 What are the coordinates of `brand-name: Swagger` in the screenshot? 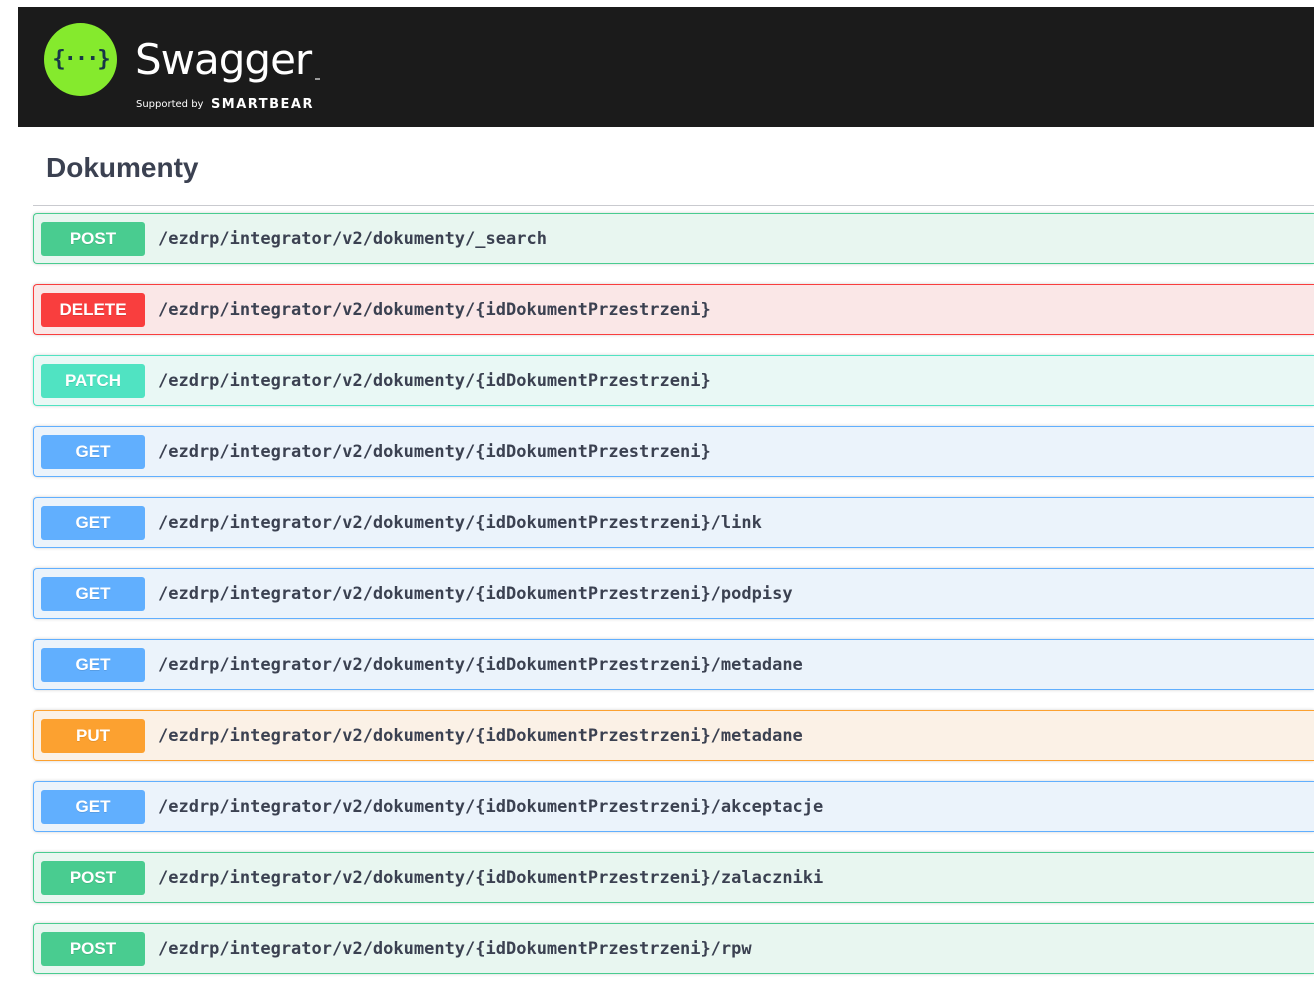 It's located at (223, 59).